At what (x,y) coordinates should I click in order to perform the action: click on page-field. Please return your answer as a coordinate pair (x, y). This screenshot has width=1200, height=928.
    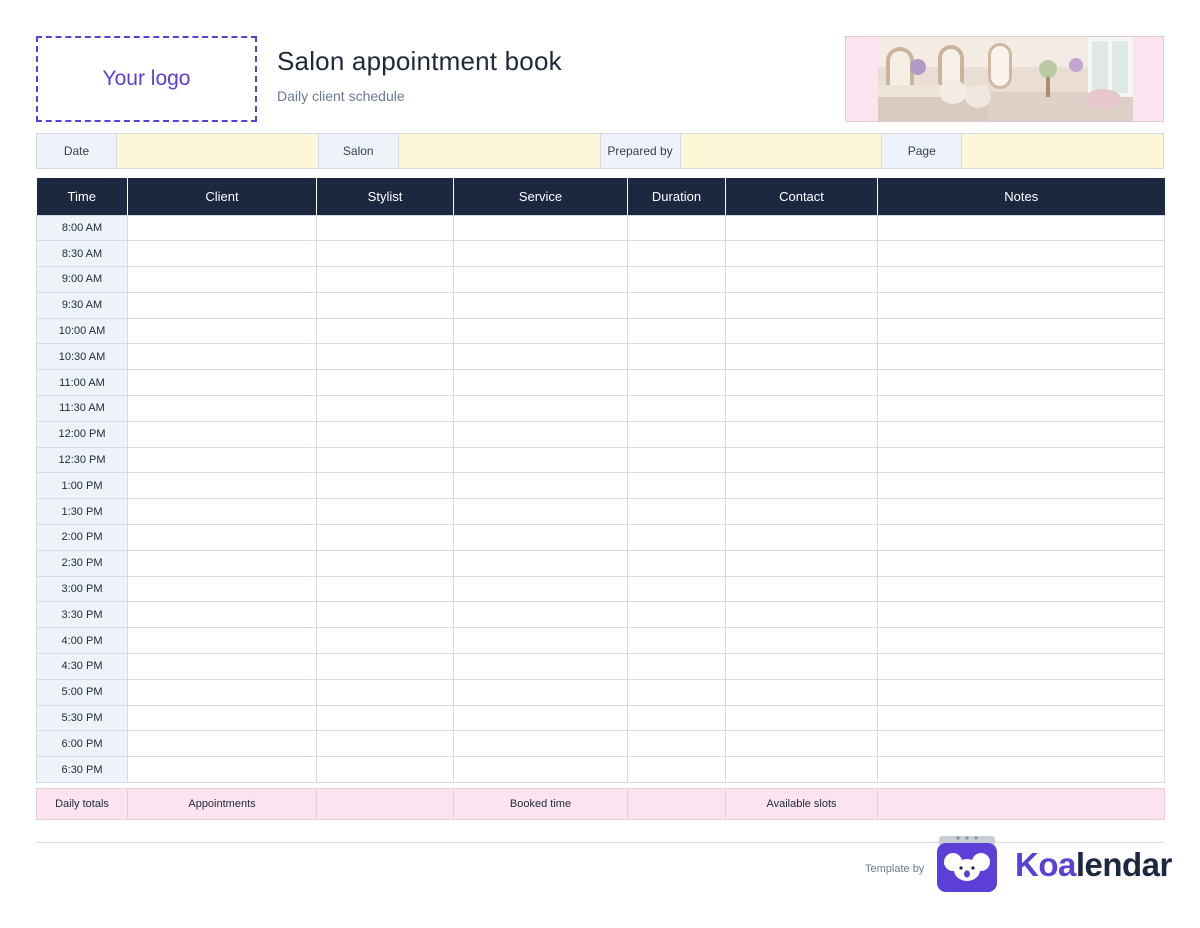
    Looking at the image, I should click on (1062, 151).